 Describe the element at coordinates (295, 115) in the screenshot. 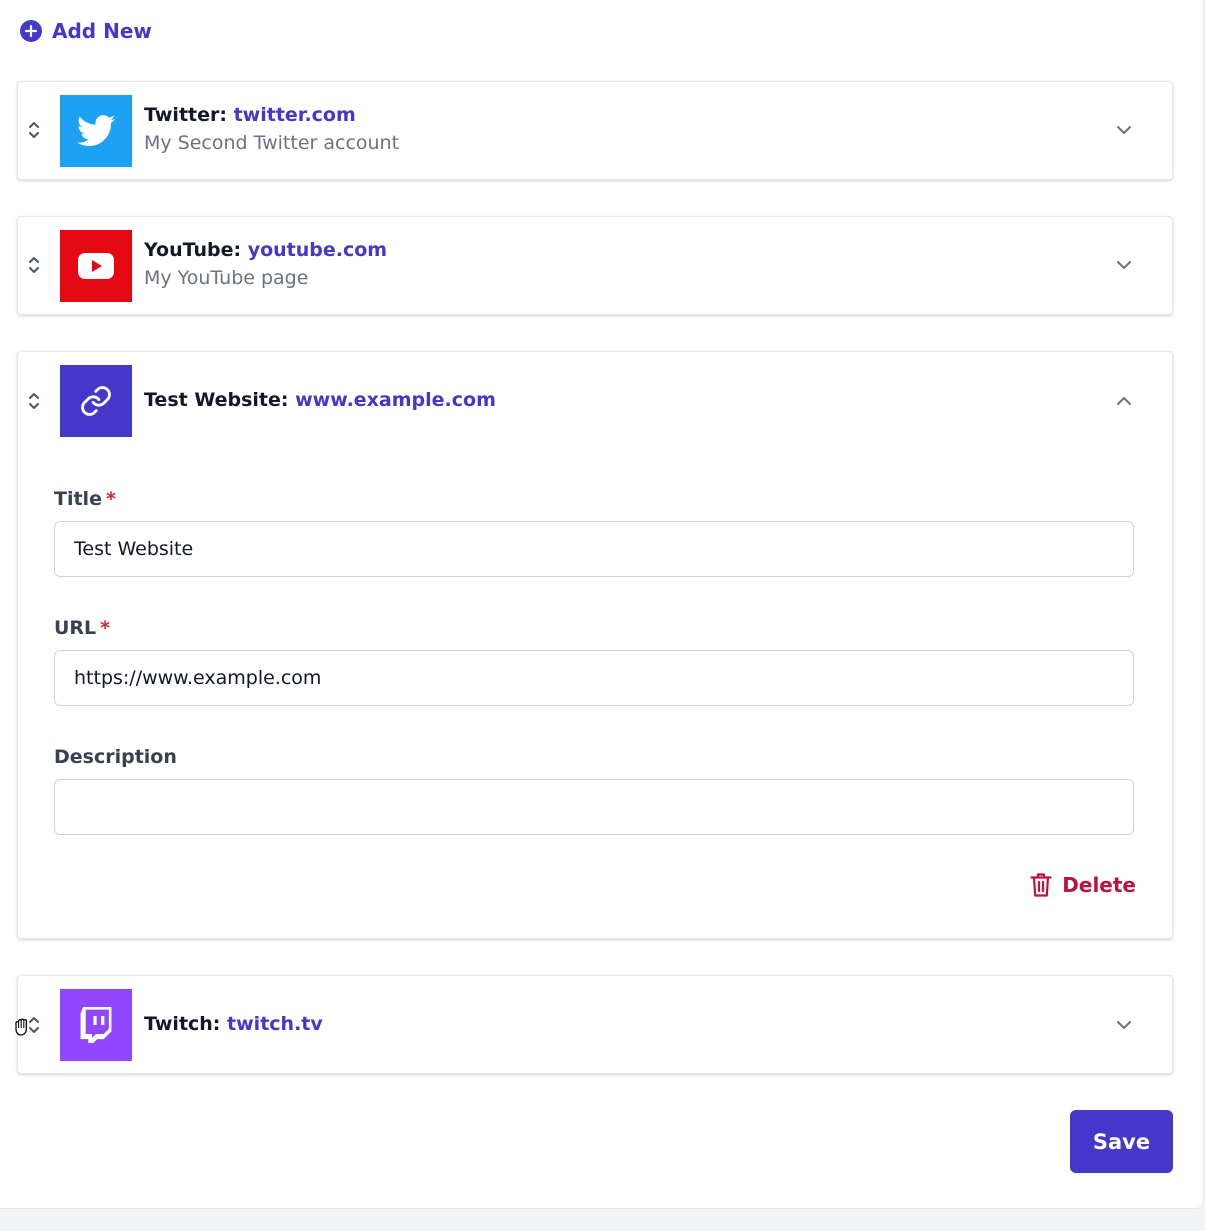

I see `platform-domain-link: twitter.com` at that location.